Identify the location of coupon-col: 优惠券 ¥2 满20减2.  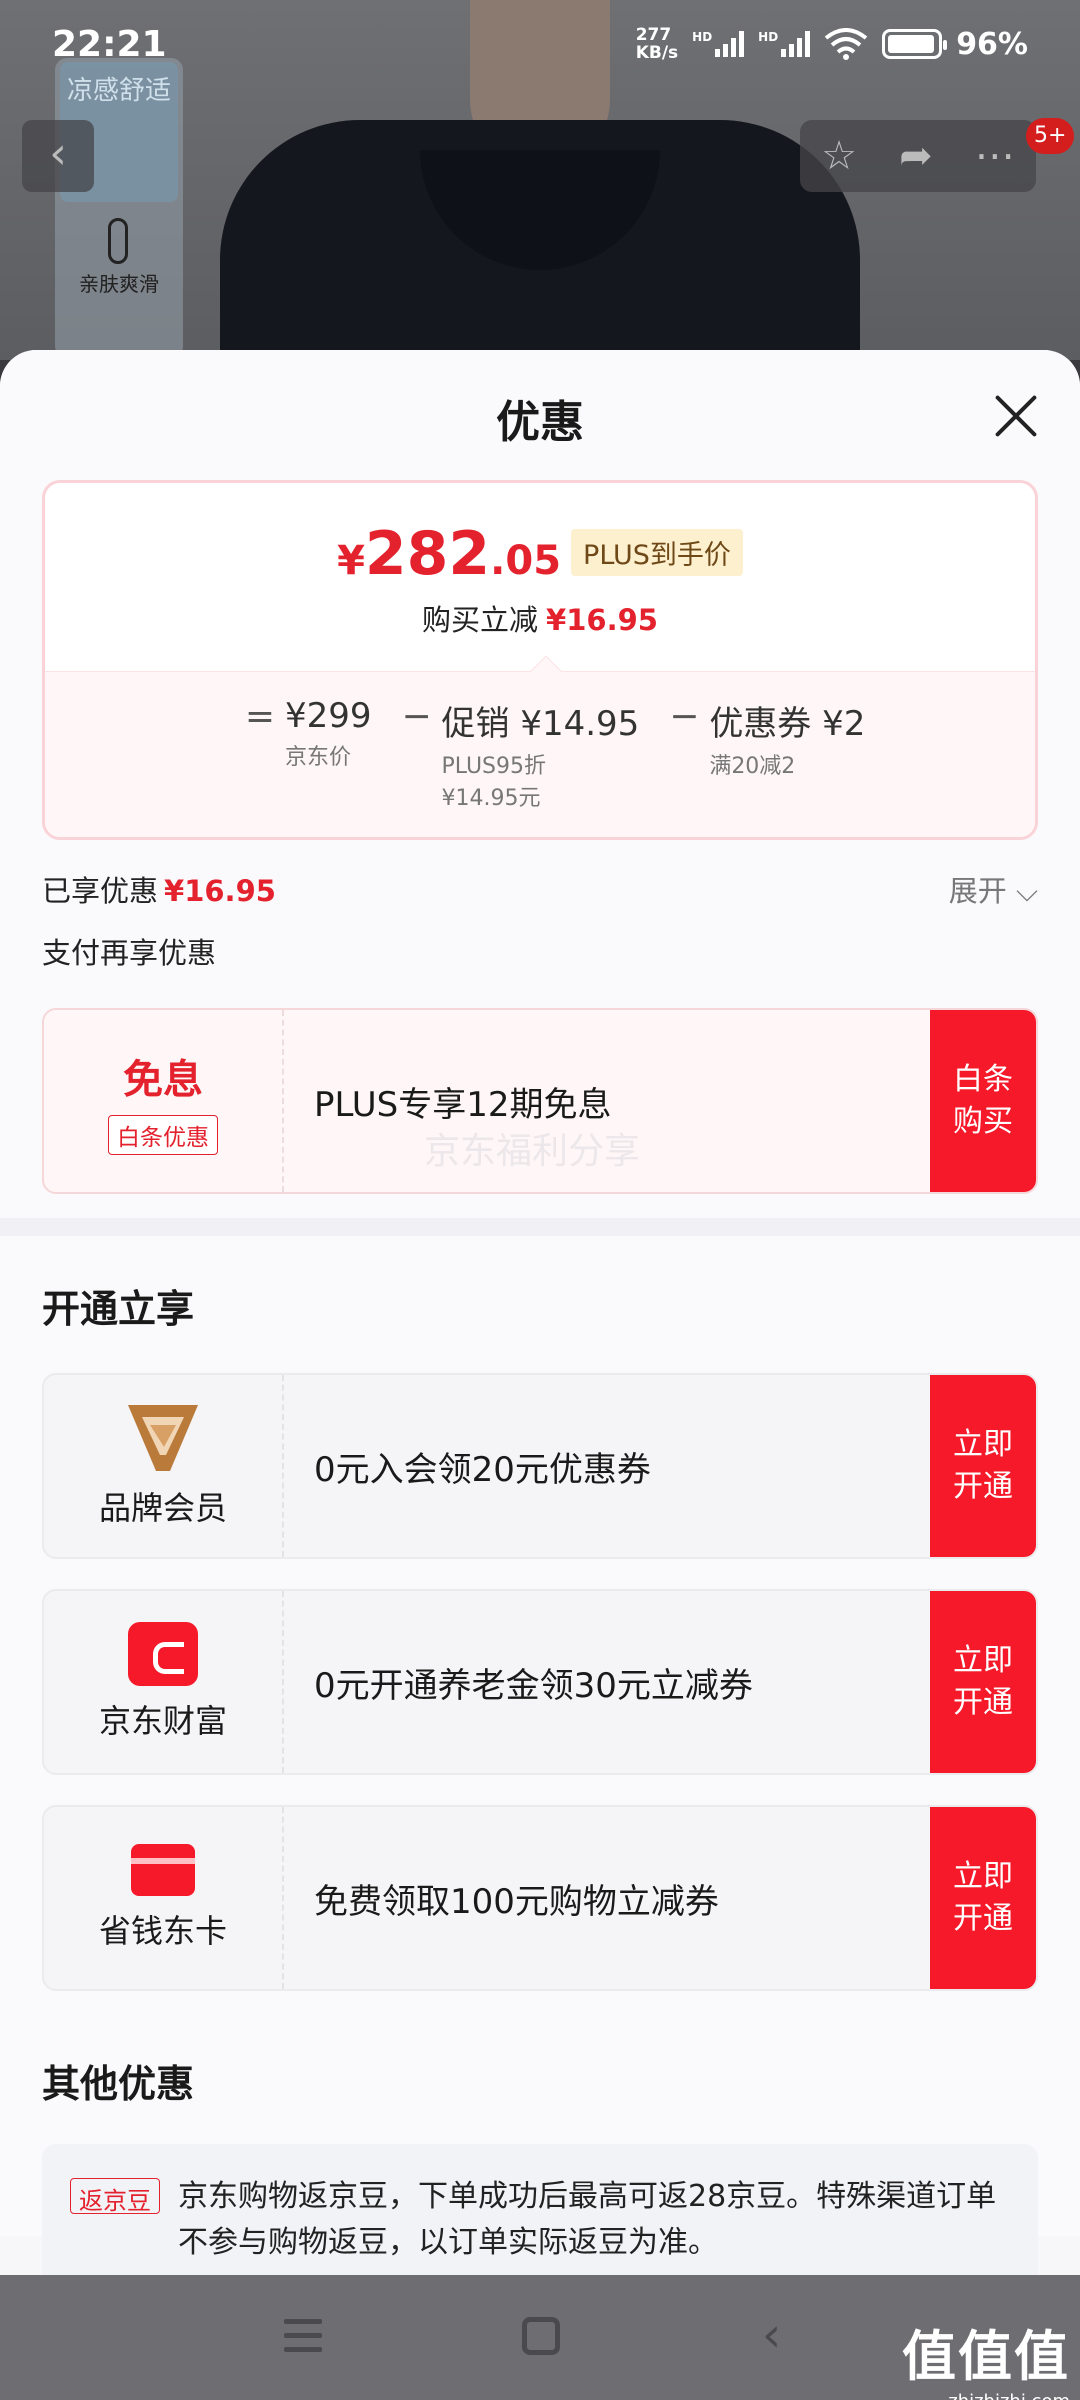
(787, 741).